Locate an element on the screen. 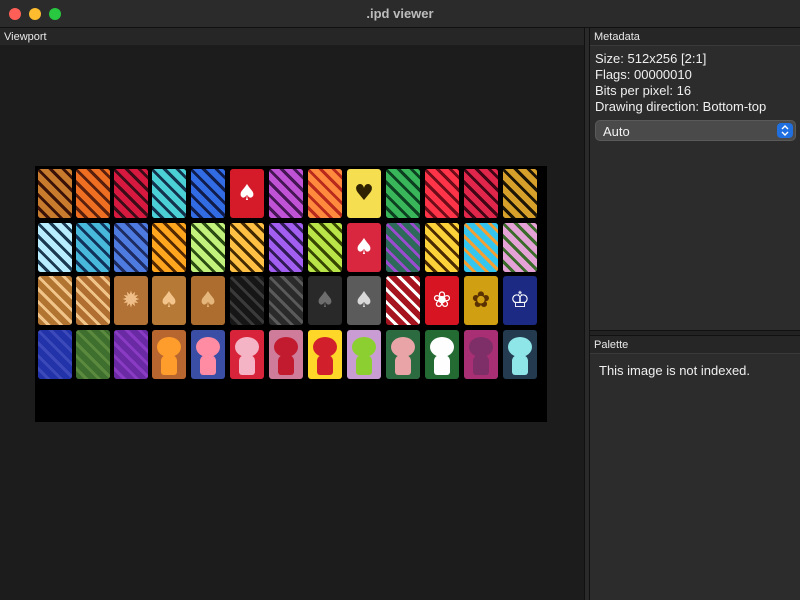 Image resolution: width=800 pixels, height=600 pixels. wood-card is located at coordinates (55, 300).